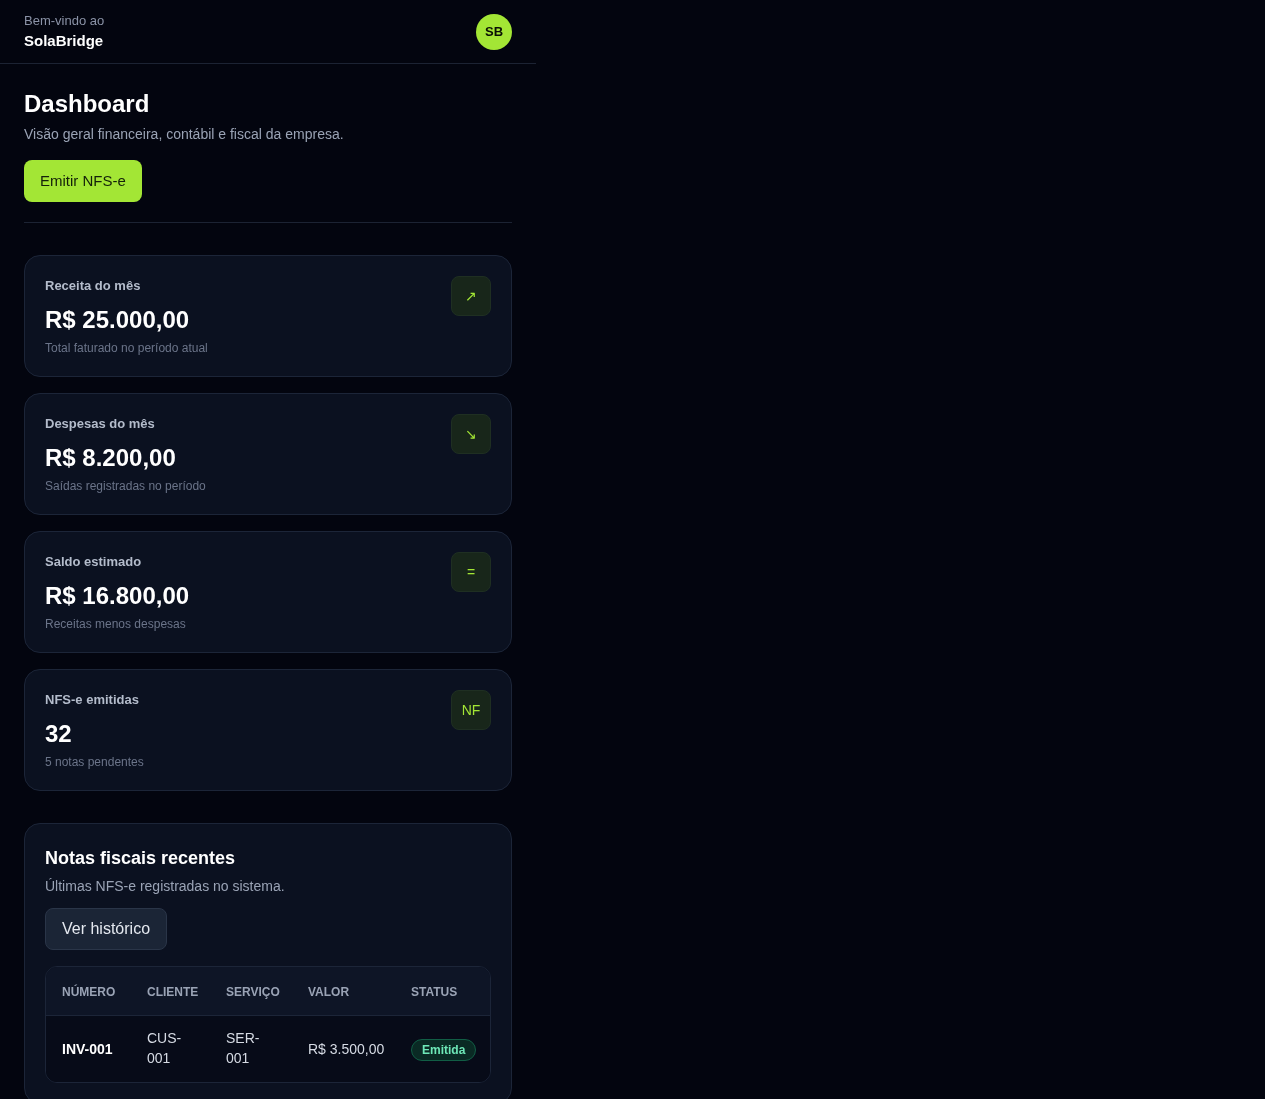 The image size is (1265, 1099). I want to click on stat-icon: NF, so click(471, 710).